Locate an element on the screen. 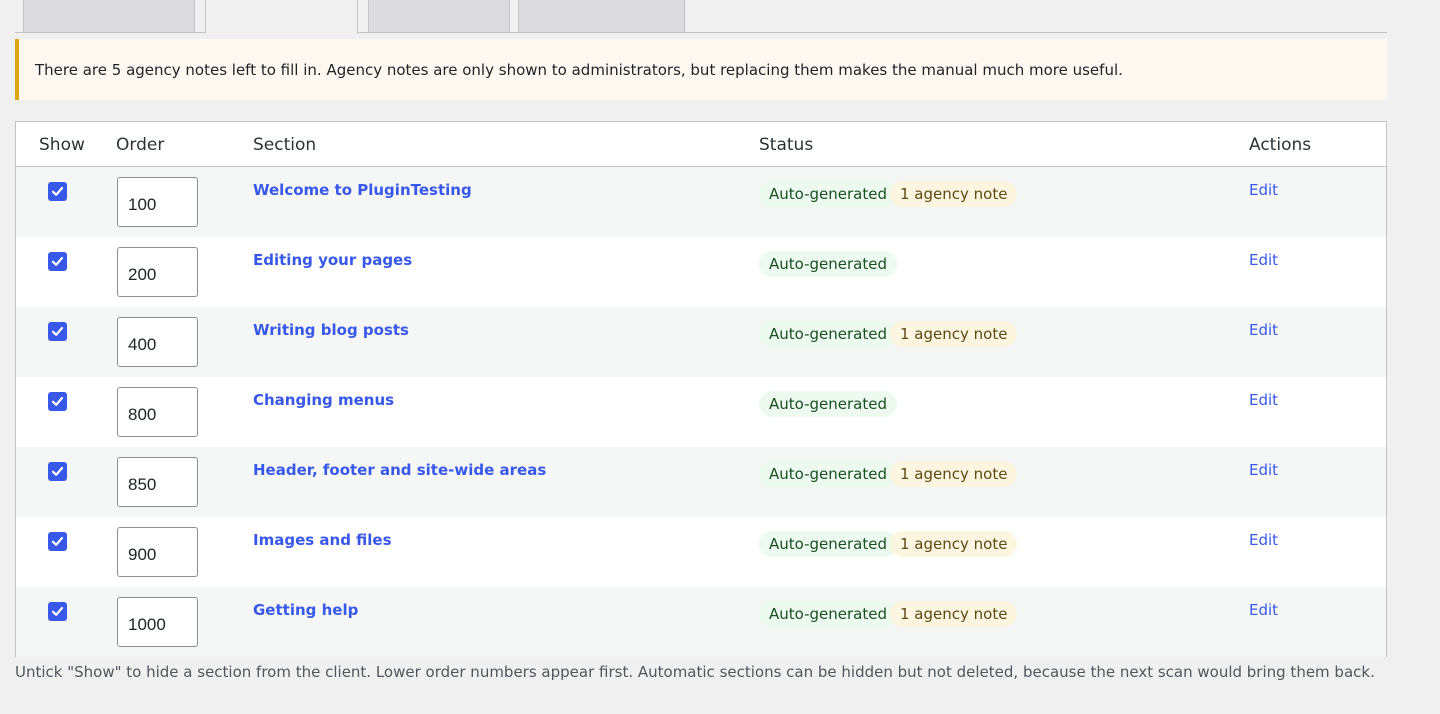 The height and width of the screenshot is (714, 1440). header-order: Order is located at coordinates (140, 144).